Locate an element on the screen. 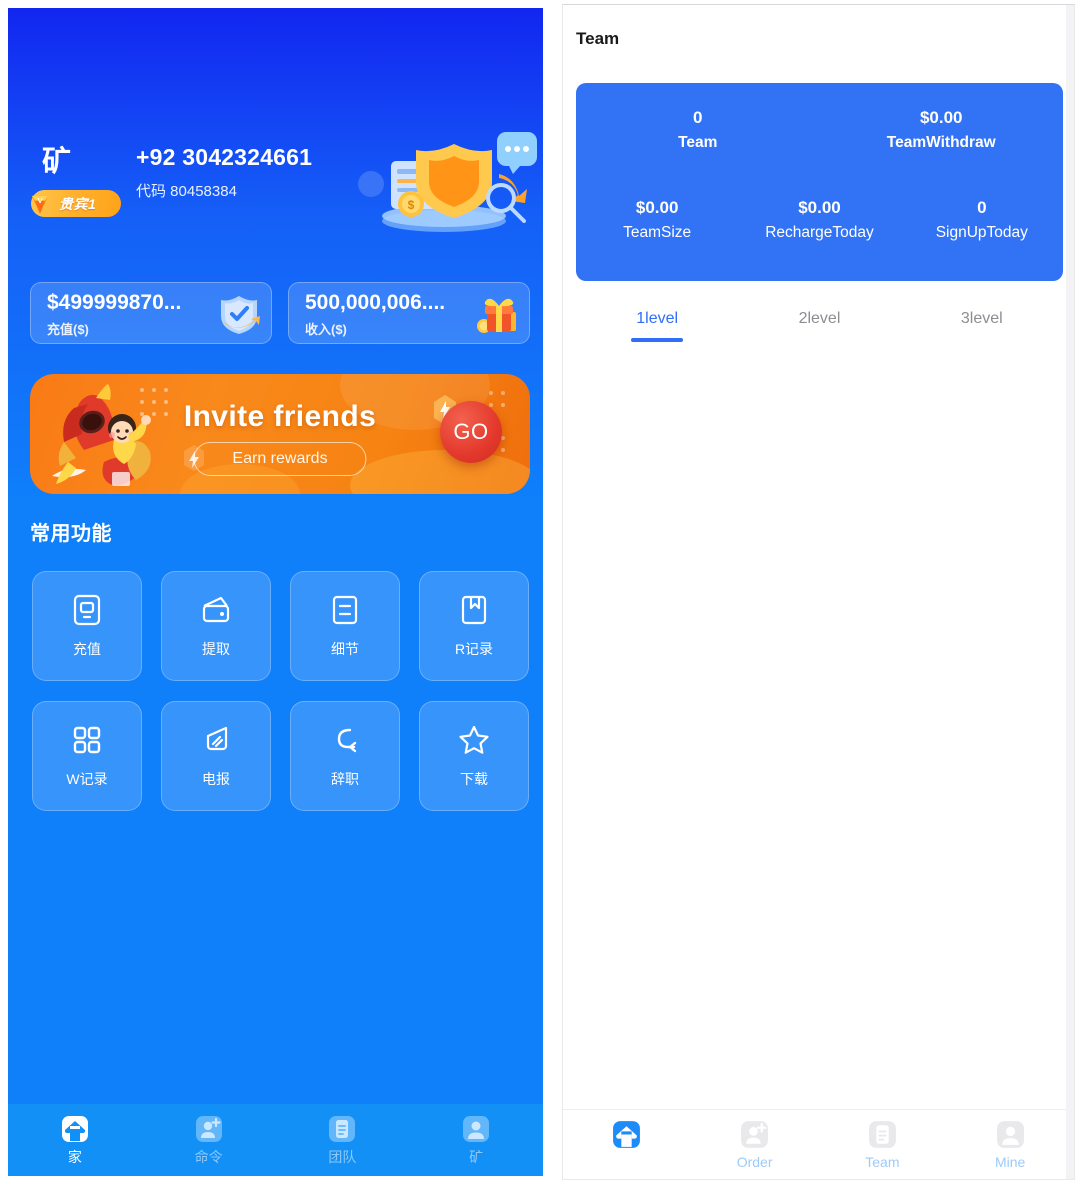  nav-label: 命令 is located at coordinates (208, 1156).